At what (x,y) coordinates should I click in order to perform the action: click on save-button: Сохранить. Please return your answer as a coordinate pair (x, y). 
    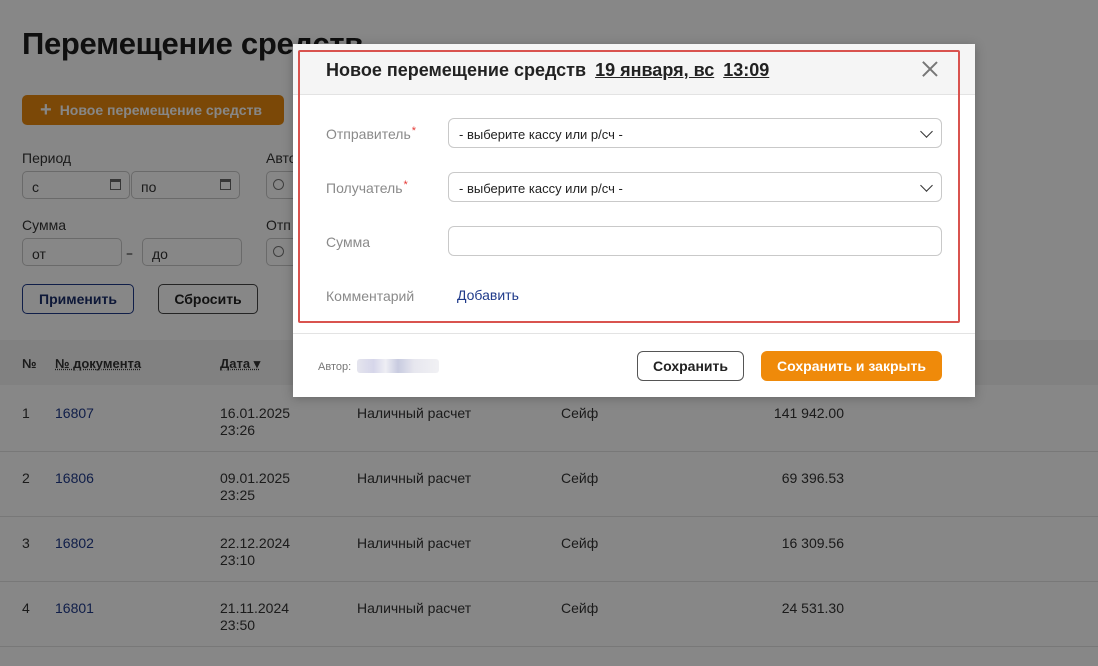
    Looking at the image, I should click on (690, 366).